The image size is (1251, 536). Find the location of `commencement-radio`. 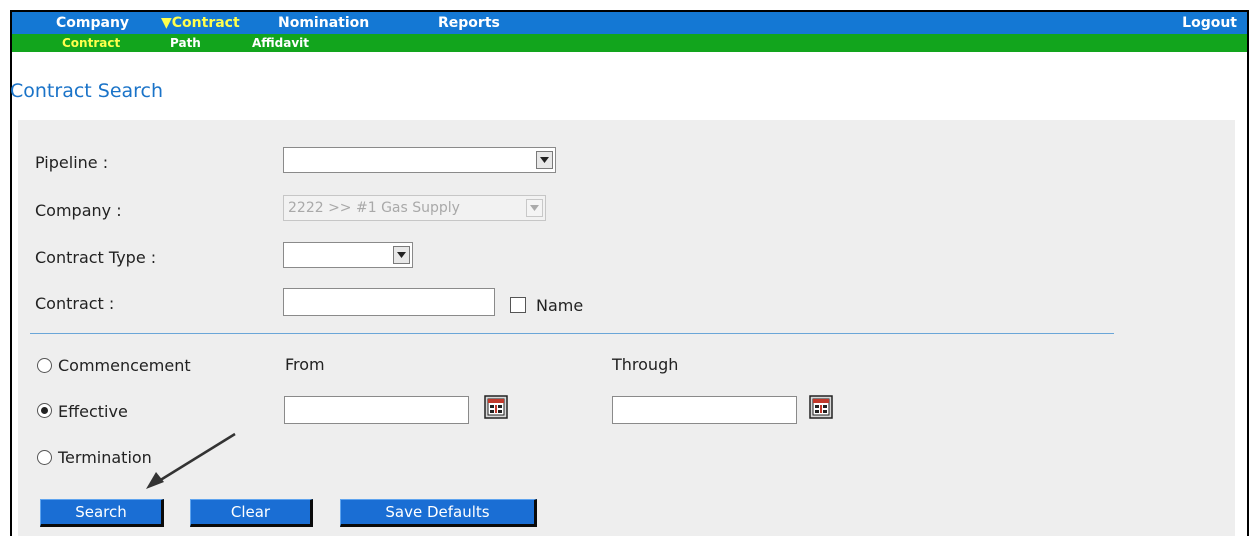

commencement-radio is located at coordinates (44, 365).